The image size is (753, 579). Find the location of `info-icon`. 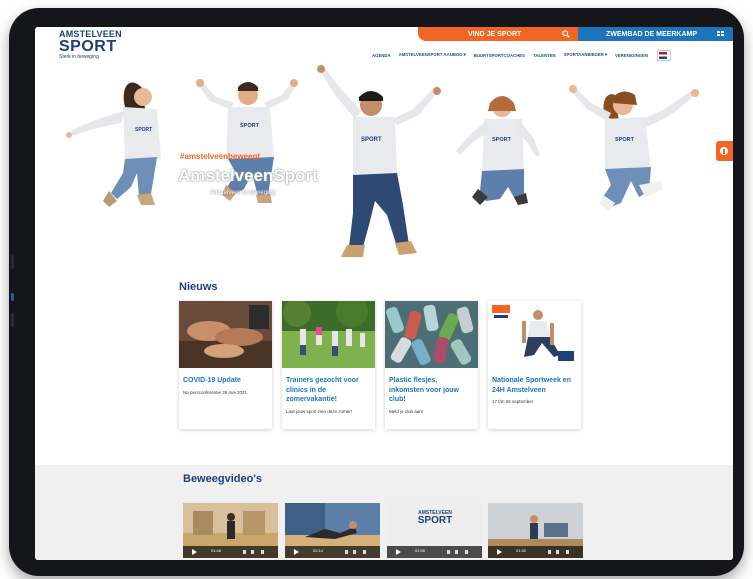

info-icon is located at coordinates (724, 151).